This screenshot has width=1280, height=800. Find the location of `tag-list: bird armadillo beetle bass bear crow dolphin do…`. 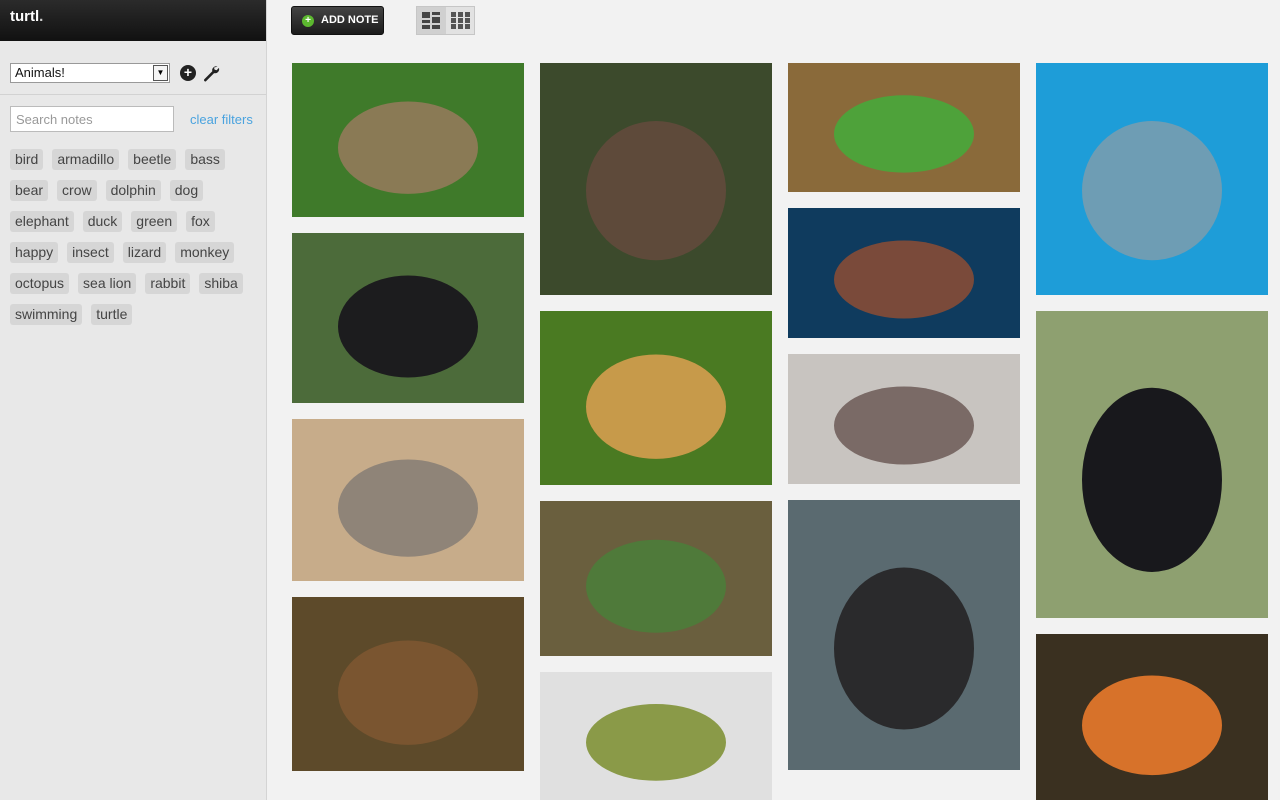

tag-list: bird armadillo beetle bass bear crow dolphin do… is located at coordinates (135, 242).